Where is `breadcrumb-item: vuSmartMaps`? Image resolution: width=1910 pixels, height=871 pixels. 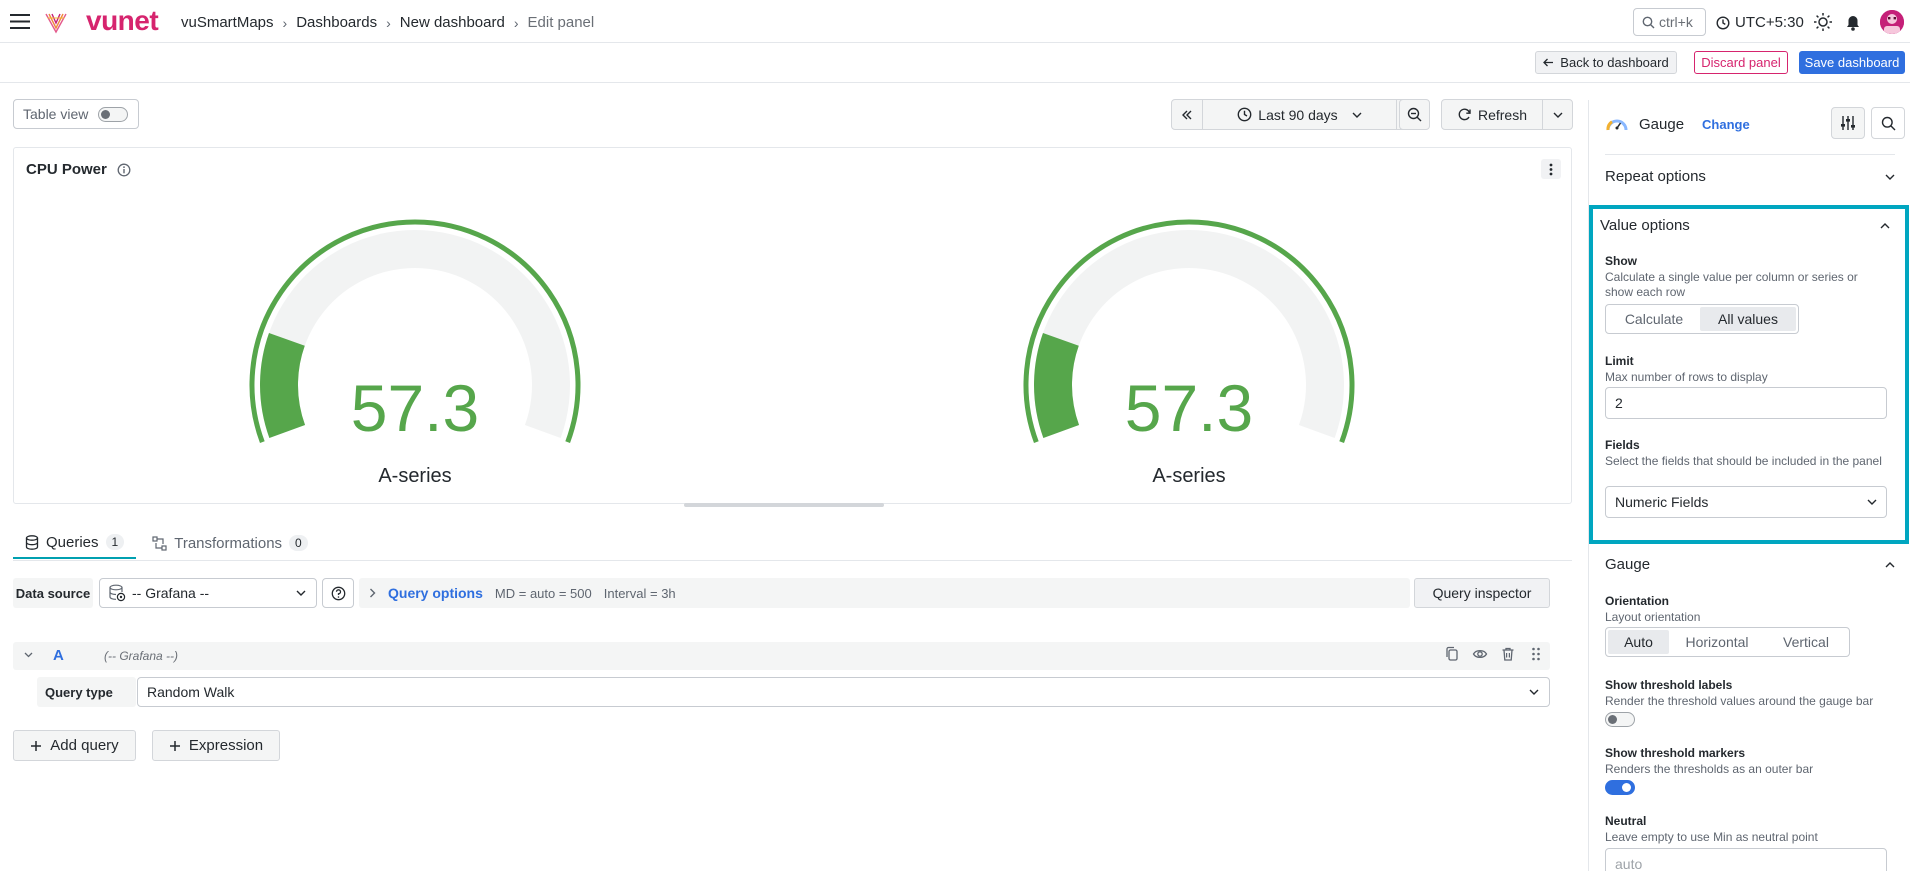
breadcrumb-item: vuSmartMaps is located at coordinates (227, 22).